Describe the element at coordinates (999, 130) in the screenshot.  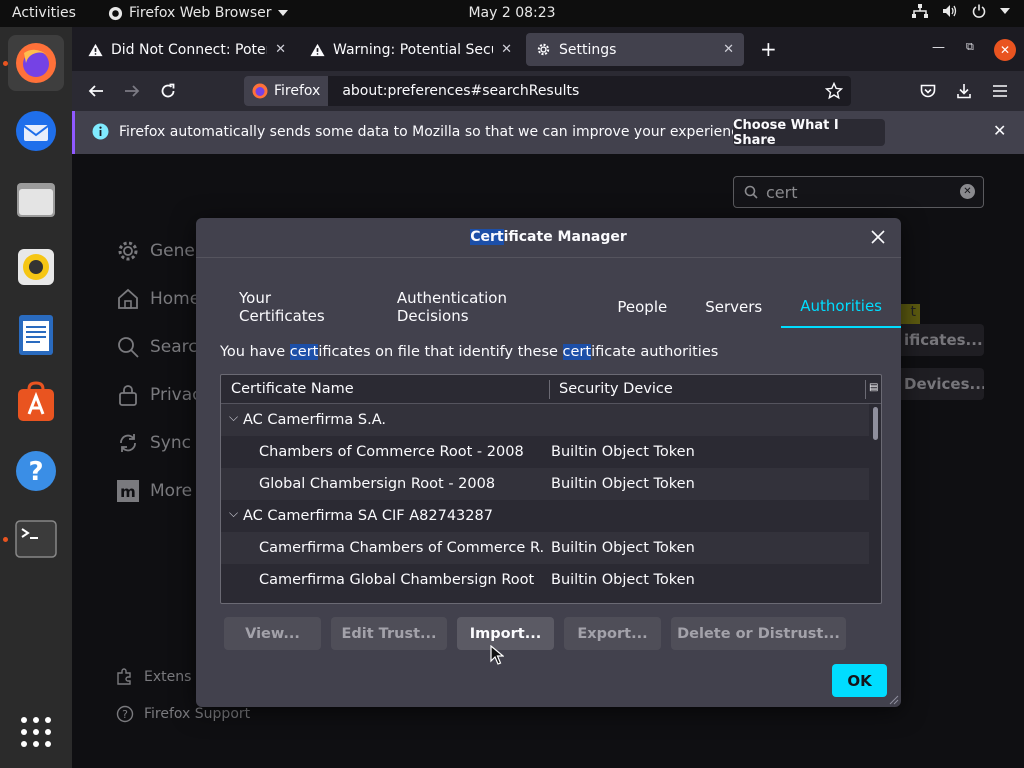
I see `notification-close-icon: ✕` at that location.